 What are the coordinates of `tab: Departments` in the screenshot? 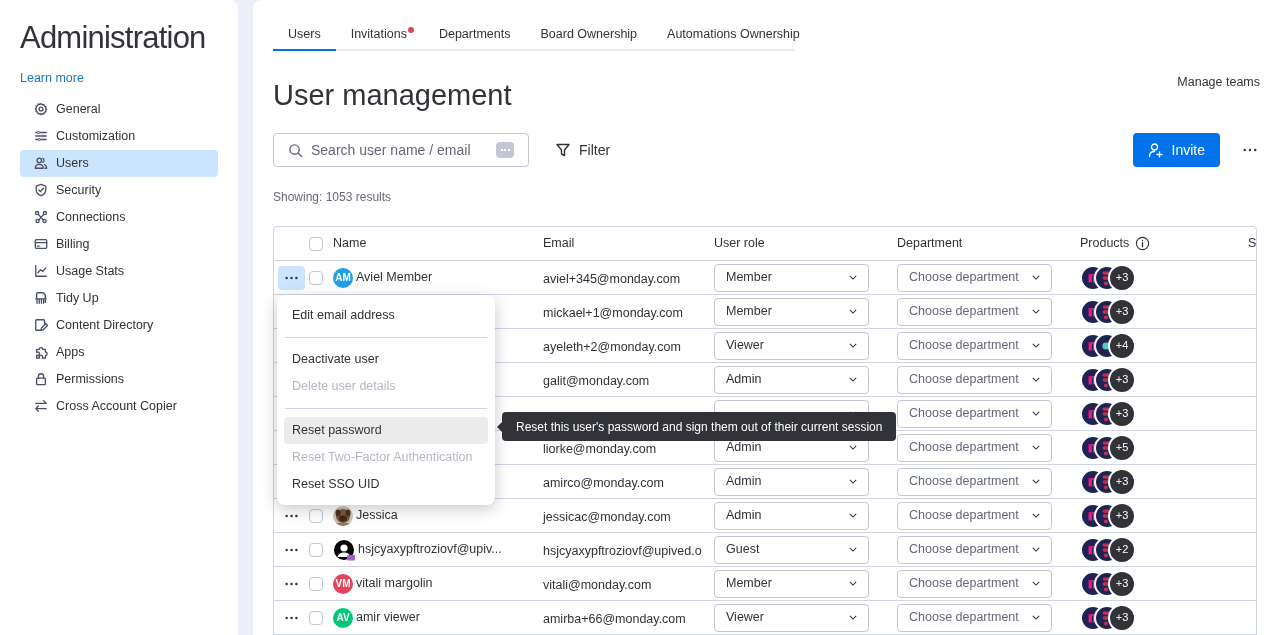 It's located at (474, 35).